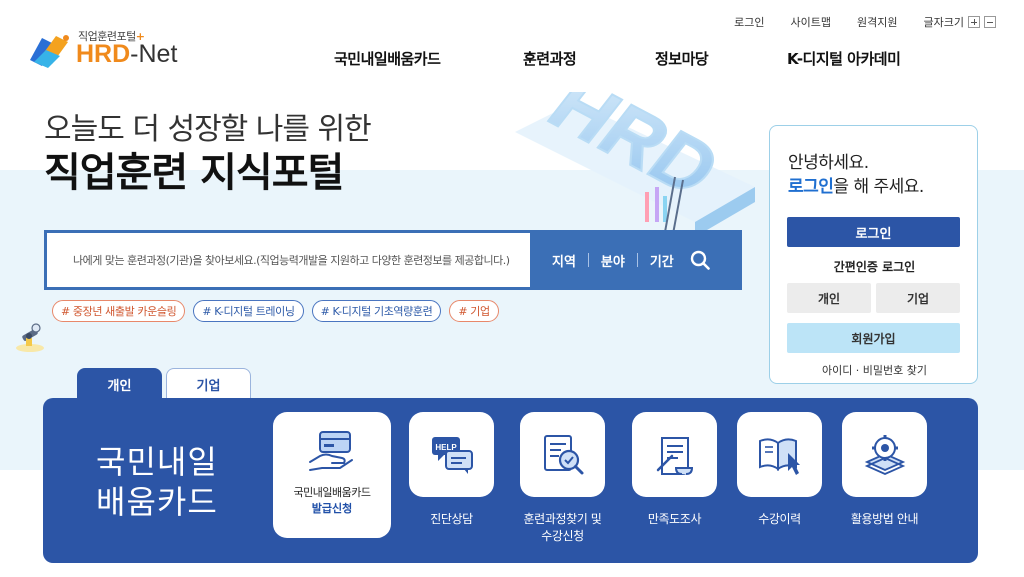  What do you see at coordinates (157, 502) in the screenshot?
I see `panel-title-line2: 배움카드` at bounding box center [157, 502].